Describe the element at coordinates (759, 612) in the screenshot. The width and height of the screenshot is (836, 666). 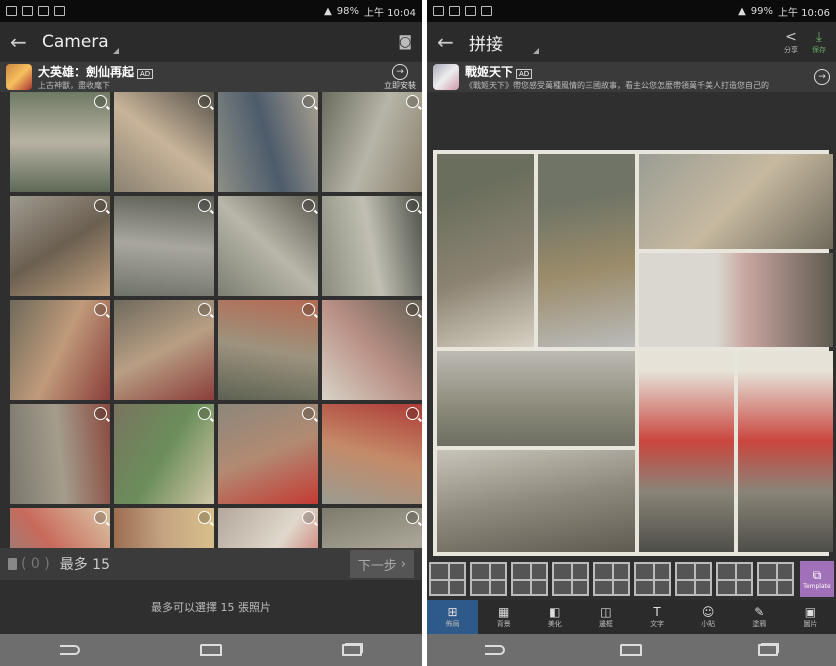
I see `tool-icon: ✎` at that location.